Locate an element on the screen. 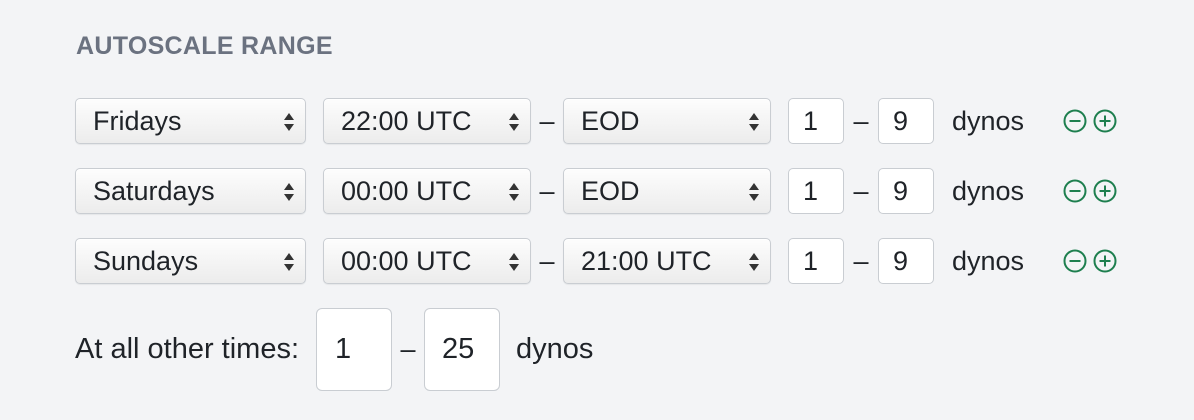  day-select-value: Saturdays is located at coordinates (154, 191).